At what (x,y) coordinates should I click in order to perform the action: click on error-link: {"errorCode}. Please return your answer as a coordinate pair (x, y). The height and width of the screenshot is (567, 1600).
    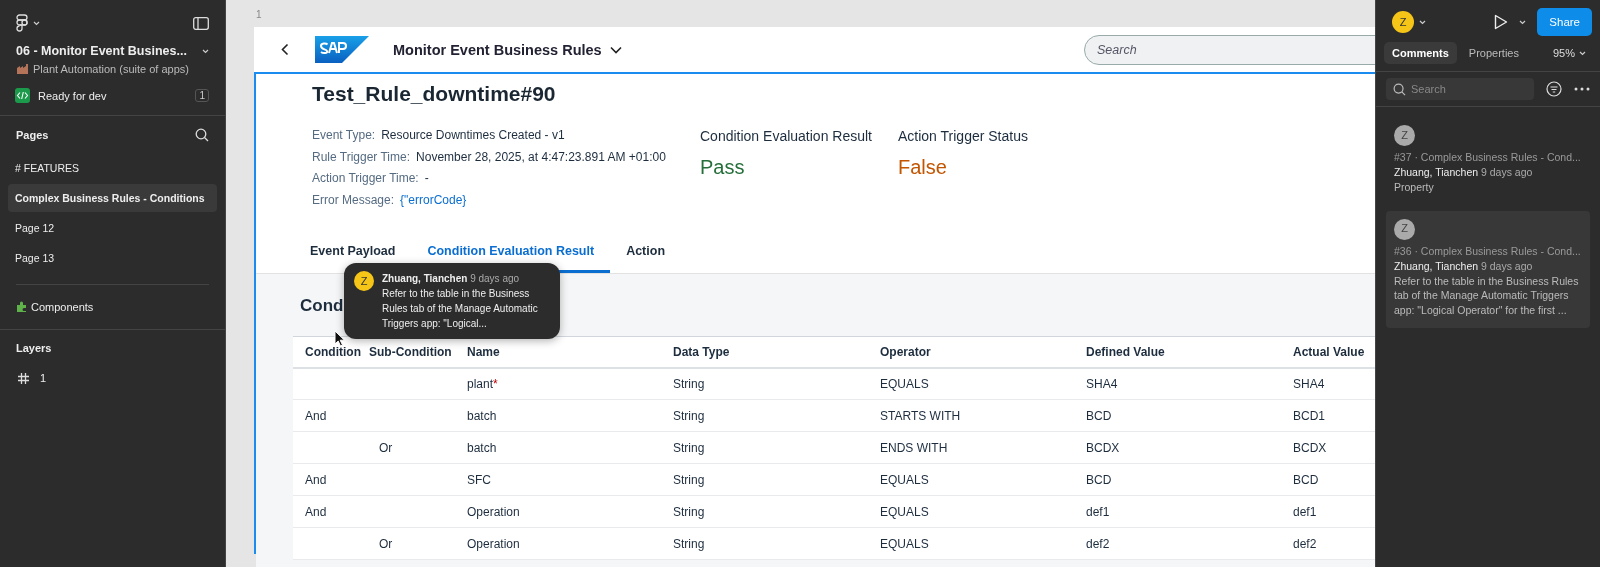
    Looking at the image, I should click on (433, 199).